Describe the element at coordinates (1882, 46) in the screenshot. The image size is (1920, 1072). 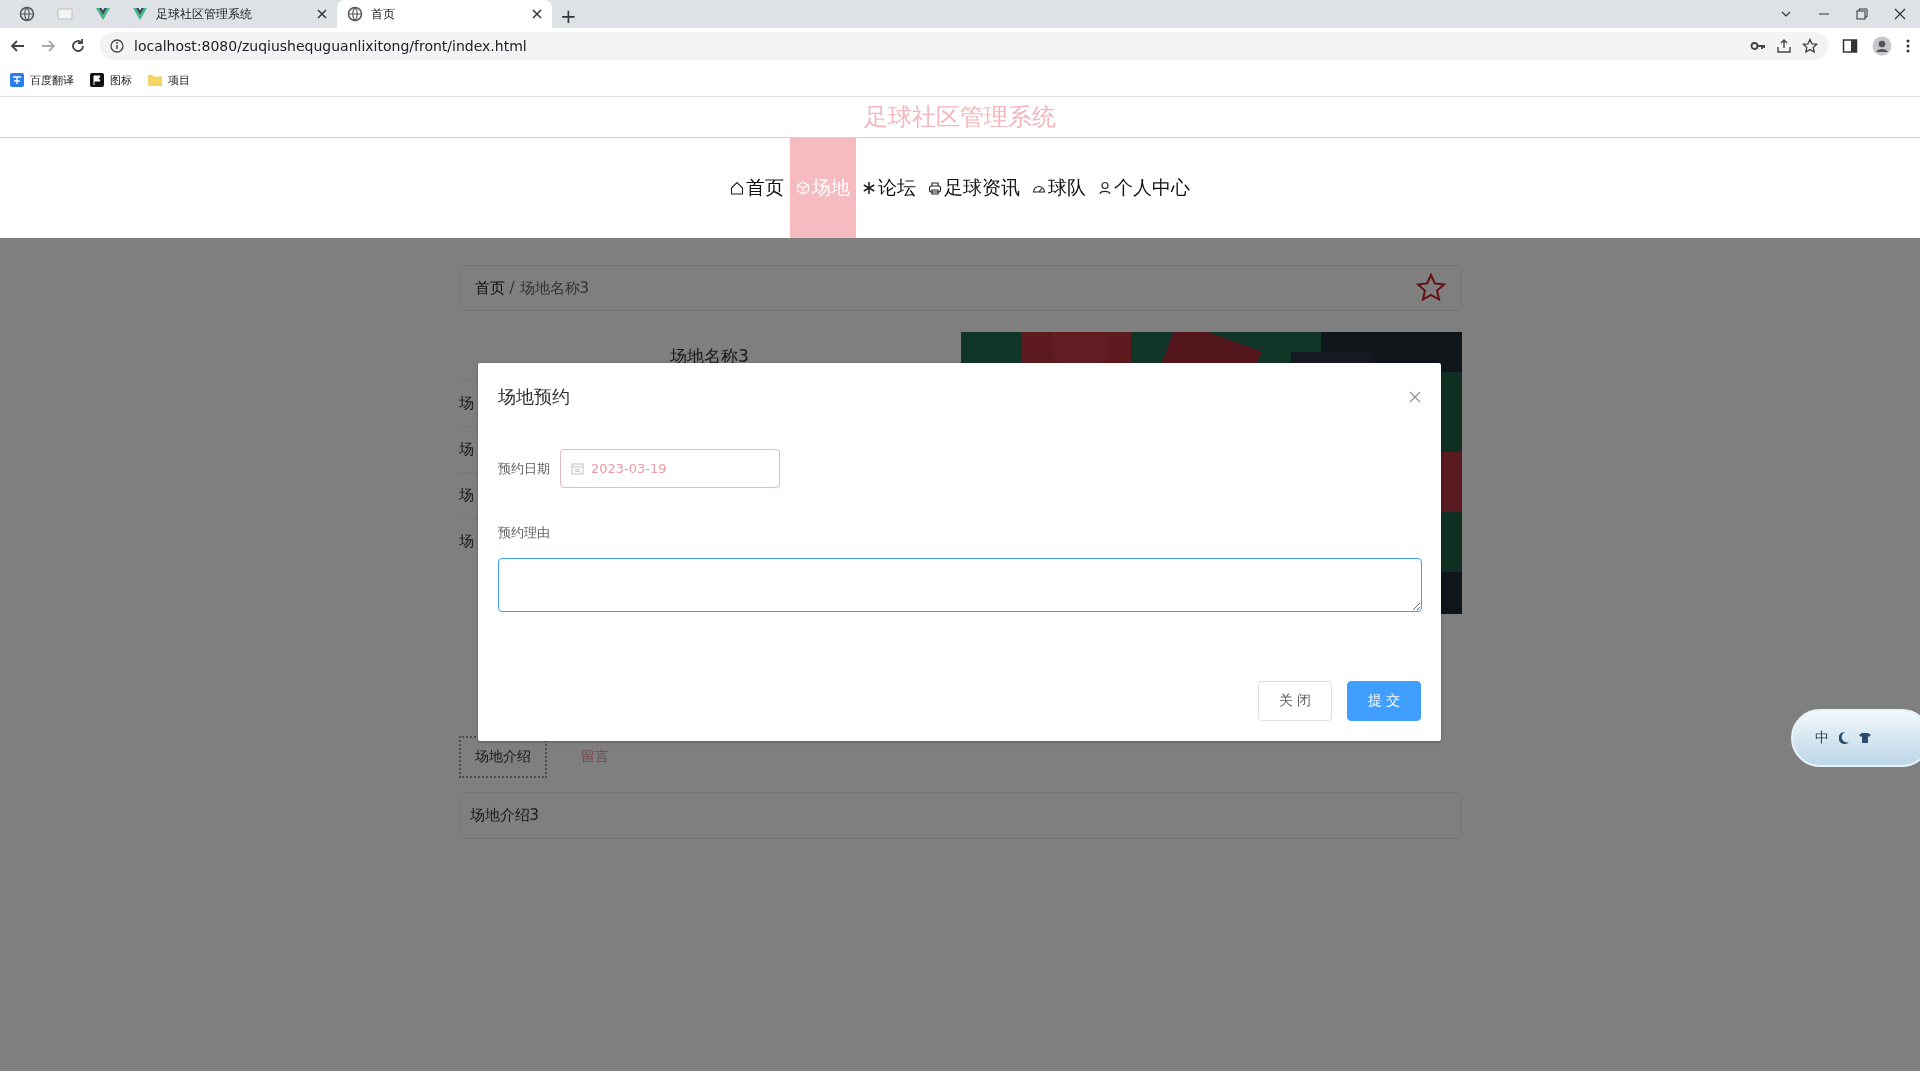
I see `profile-icon` at that location.